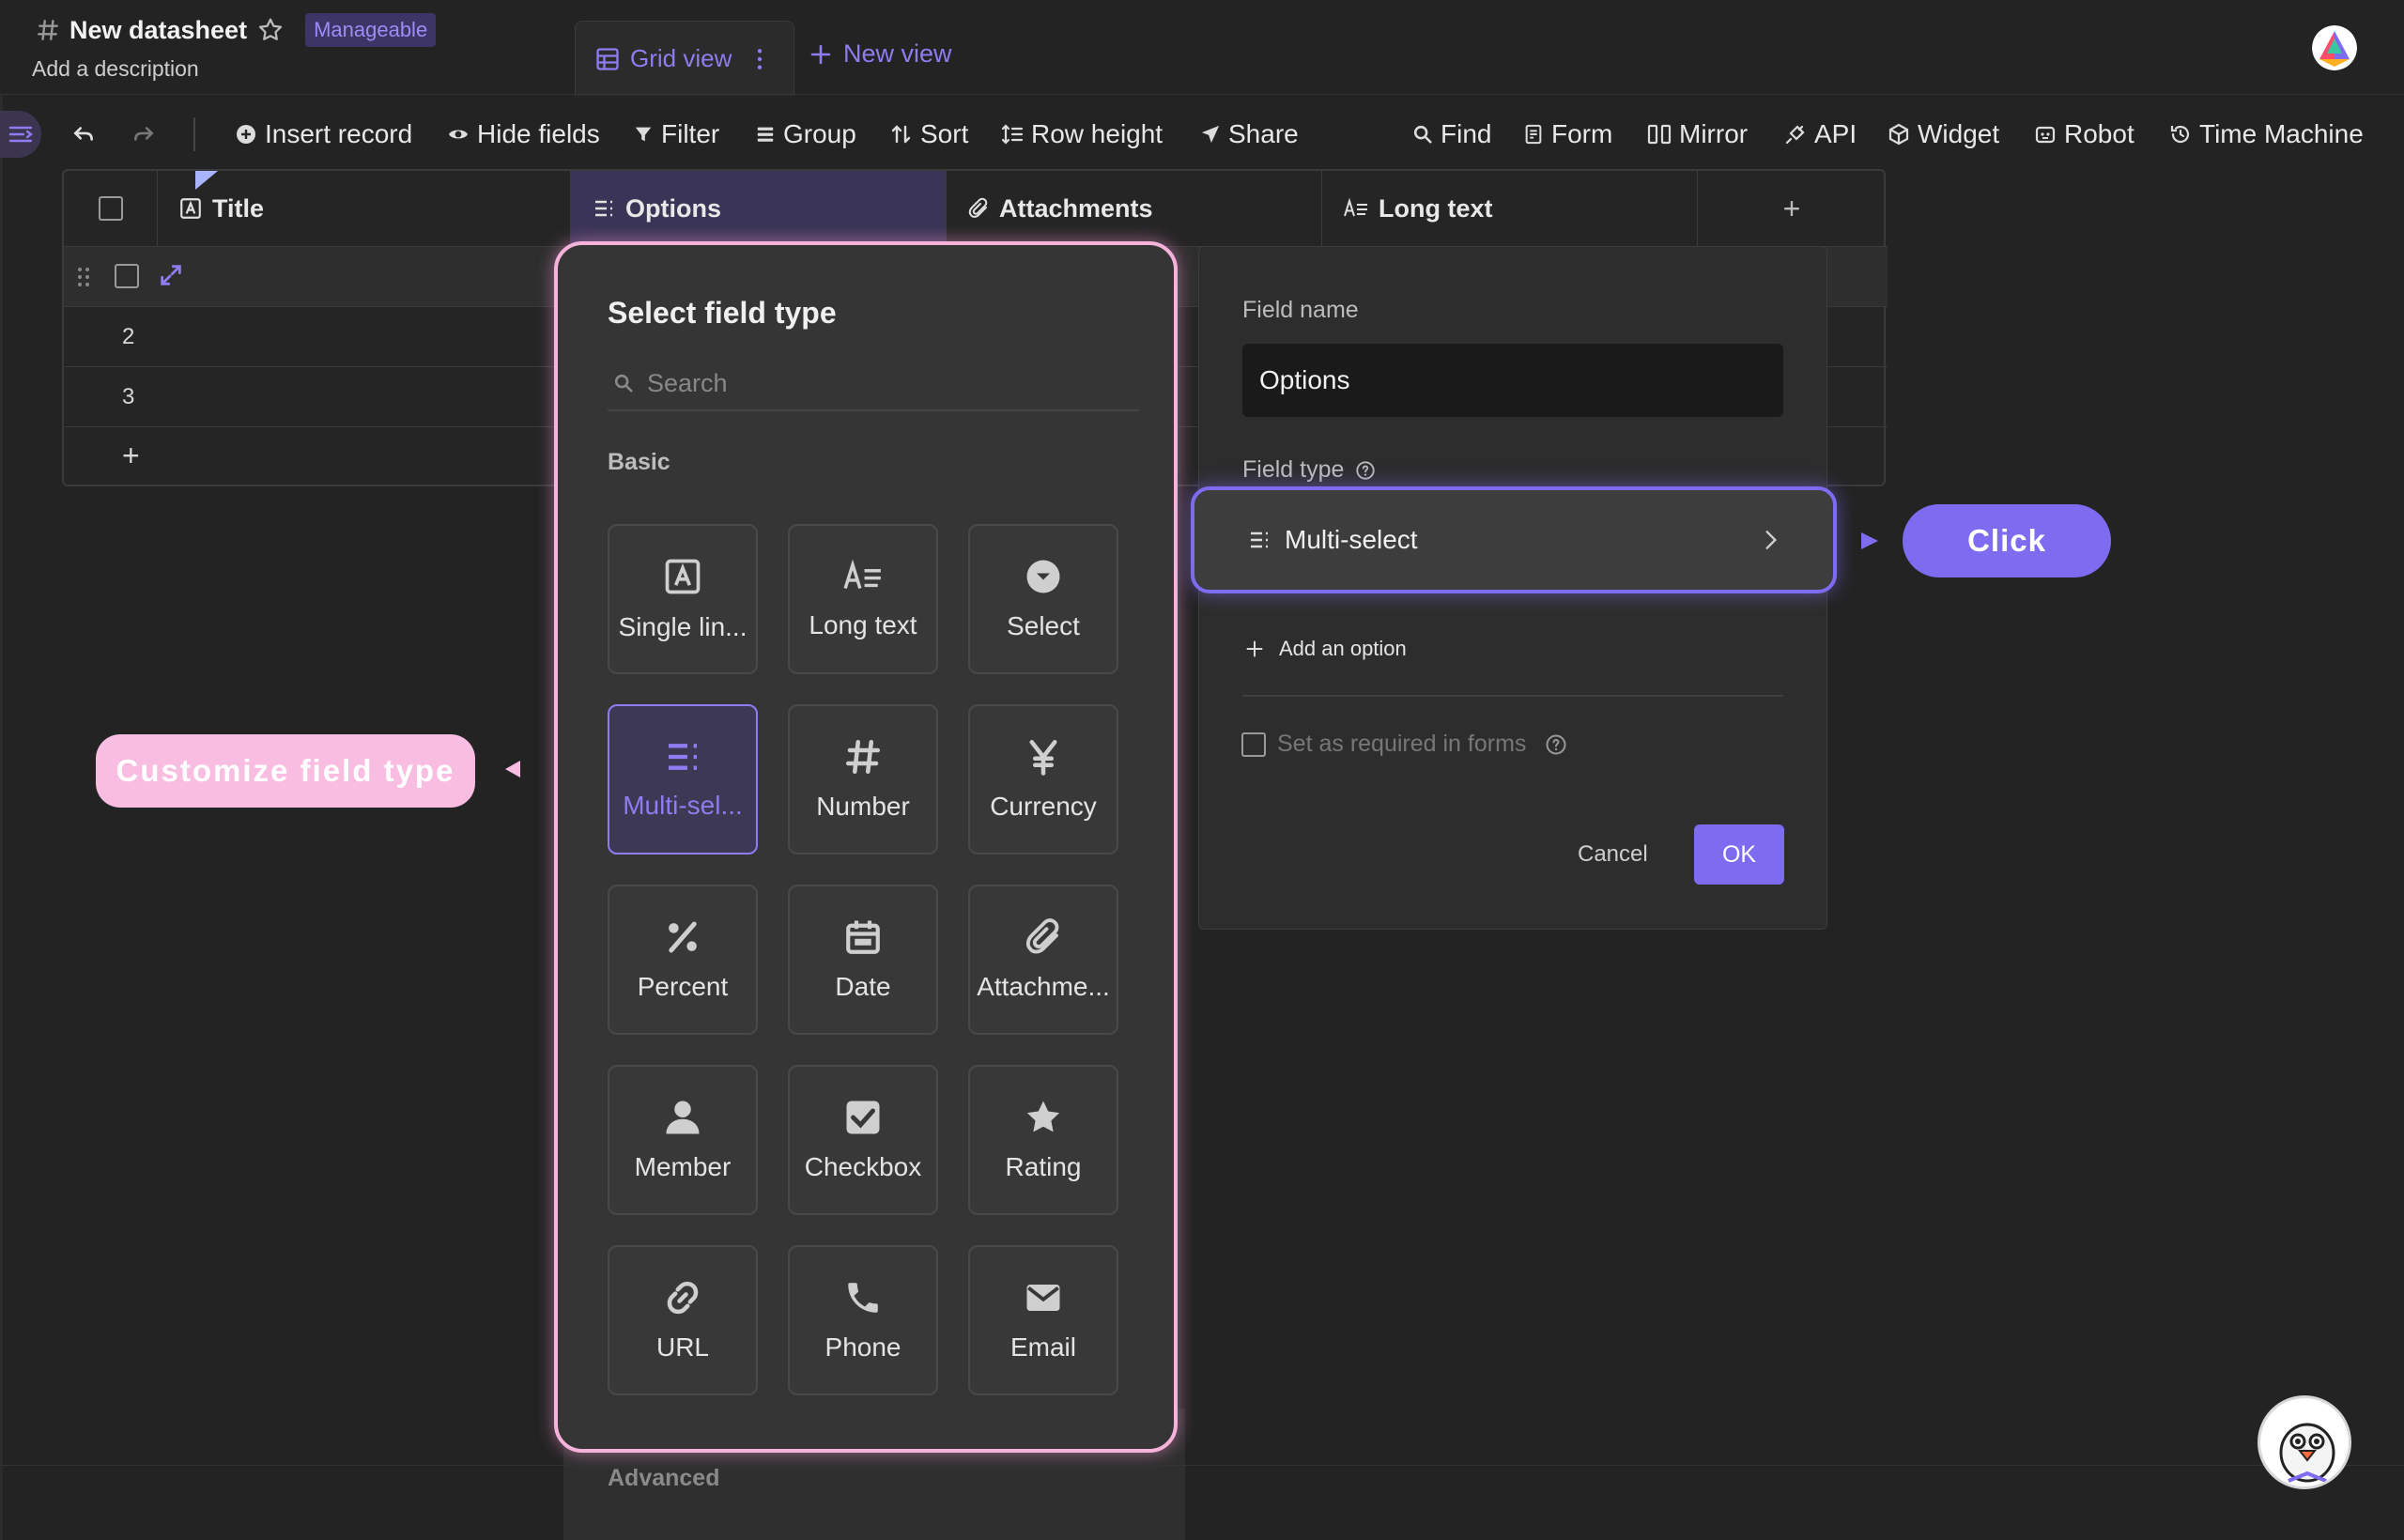 The height and width of the screenshot is (1540, 2404). Describe the element at coordinates (683, 1166) in the screenshot. I see `field-type-label: Member` at that location.